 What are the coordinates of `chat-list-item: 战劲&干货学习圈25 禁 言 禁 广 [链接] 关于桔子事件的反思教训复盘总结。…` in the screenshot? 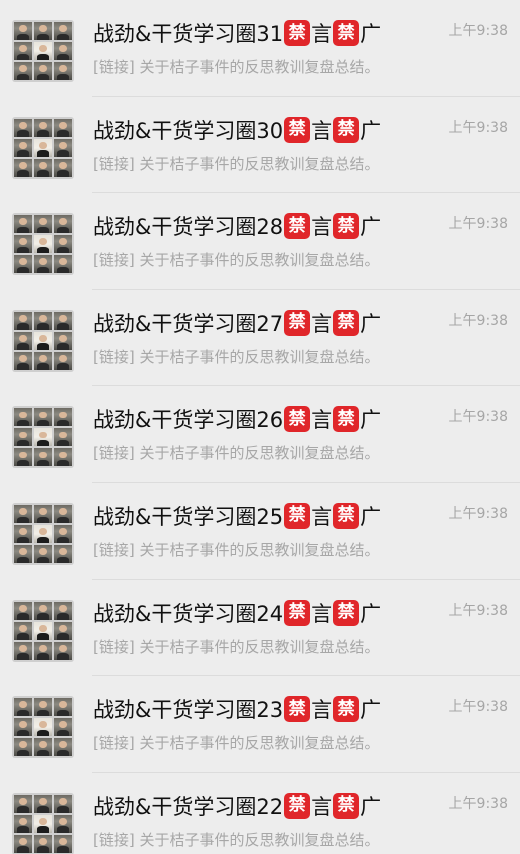 It's located at (260, 531).